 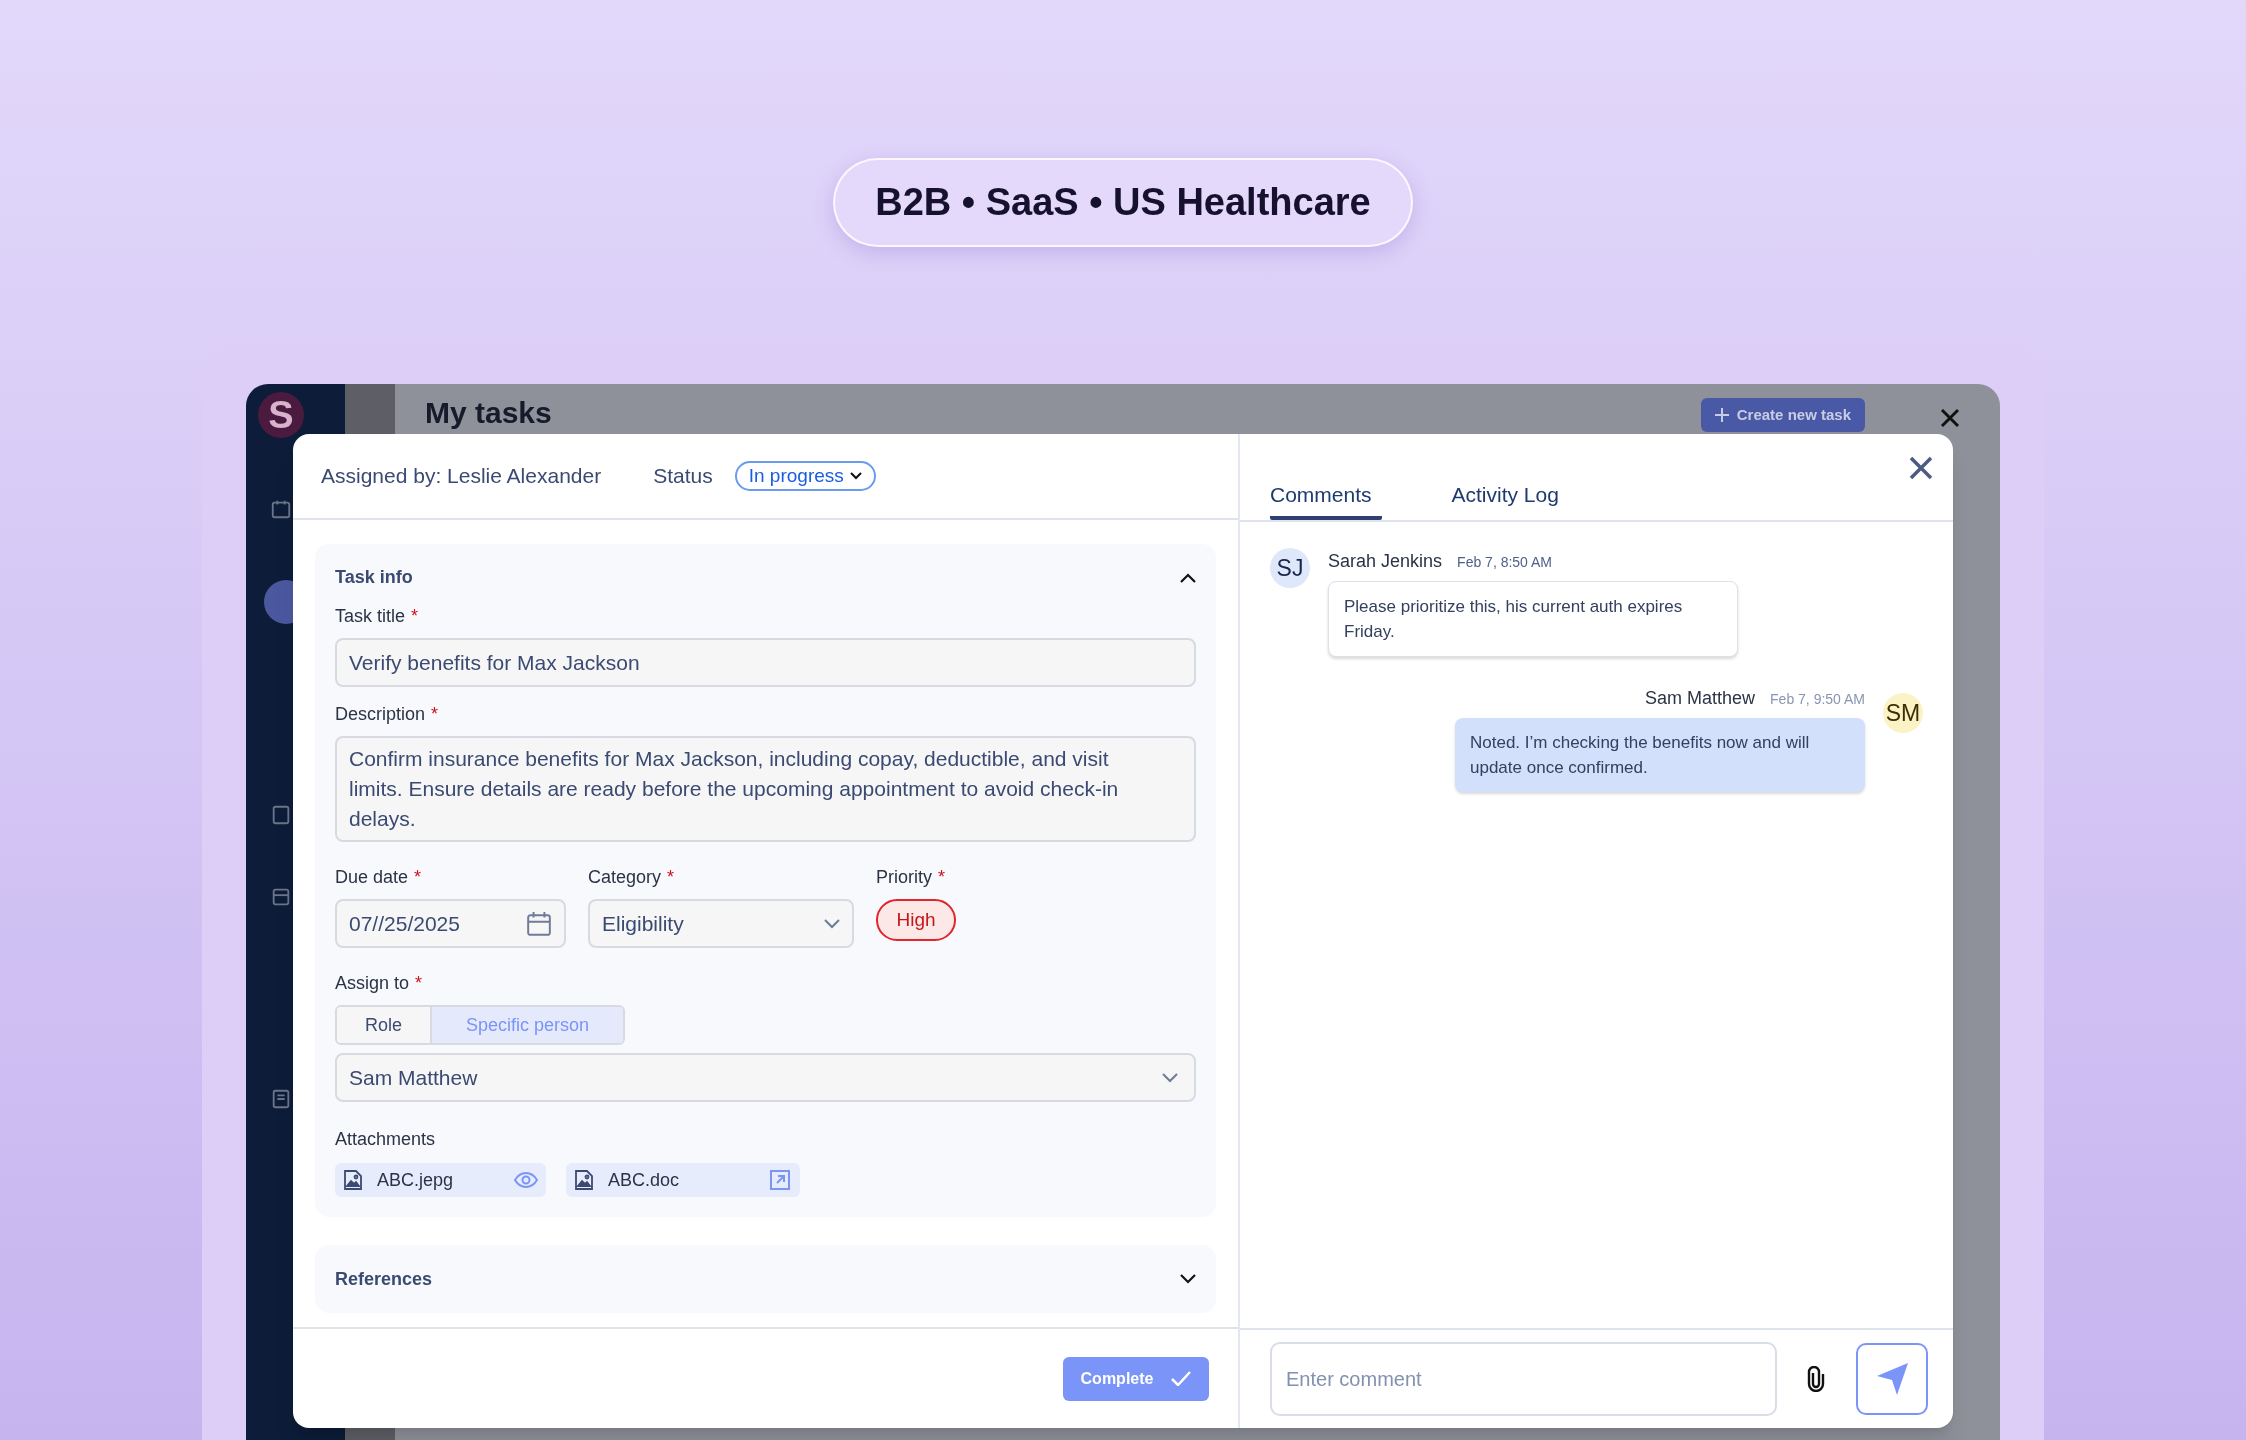 I want to click on create-task-button: Create new task, so click(x=1782, y=415).